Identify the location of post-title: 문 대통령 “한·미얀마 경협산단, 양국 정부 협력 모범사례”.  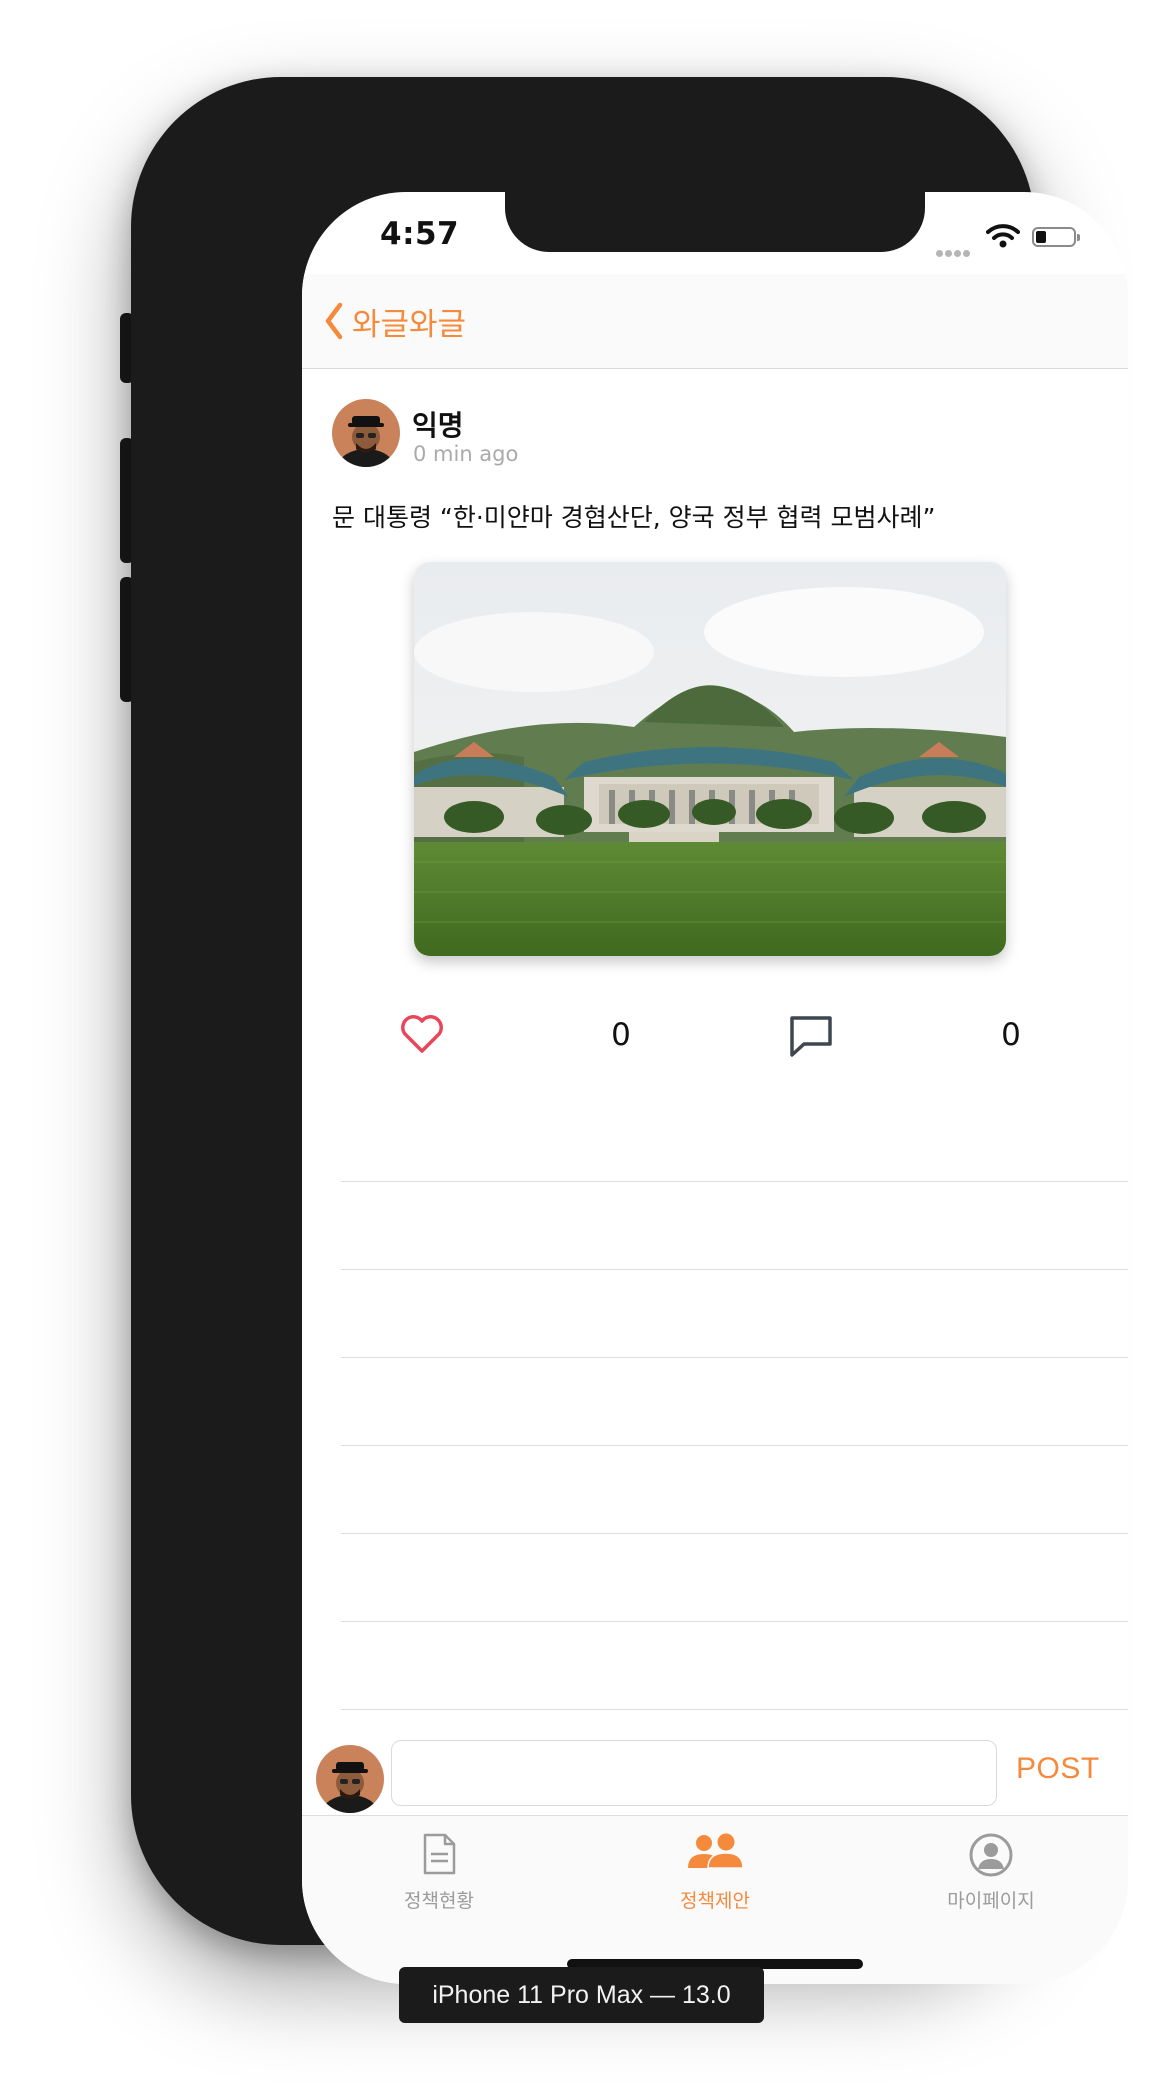
(634, 517).